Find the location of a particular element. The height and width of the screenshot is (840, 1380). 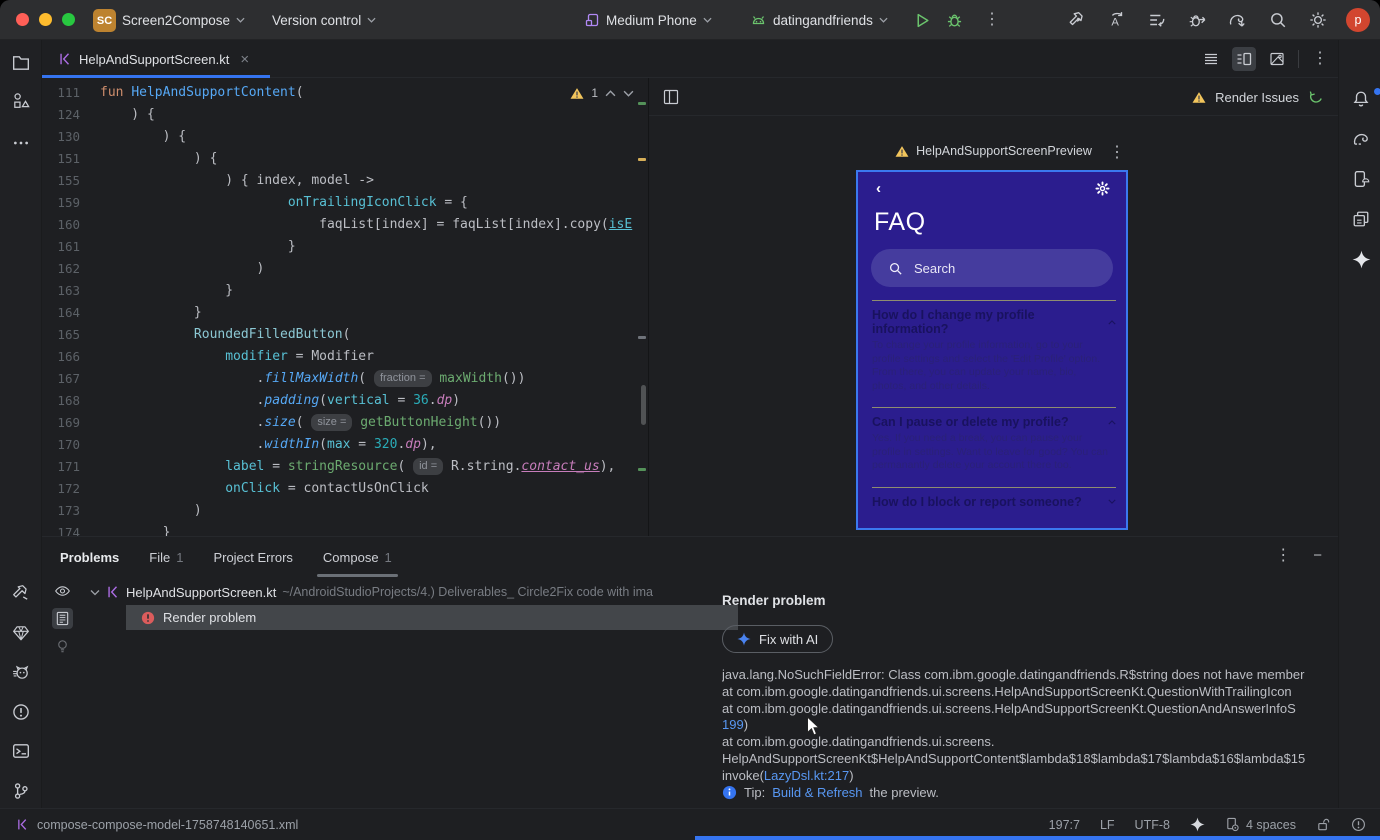

run-button is located at coordinates (922, 20).